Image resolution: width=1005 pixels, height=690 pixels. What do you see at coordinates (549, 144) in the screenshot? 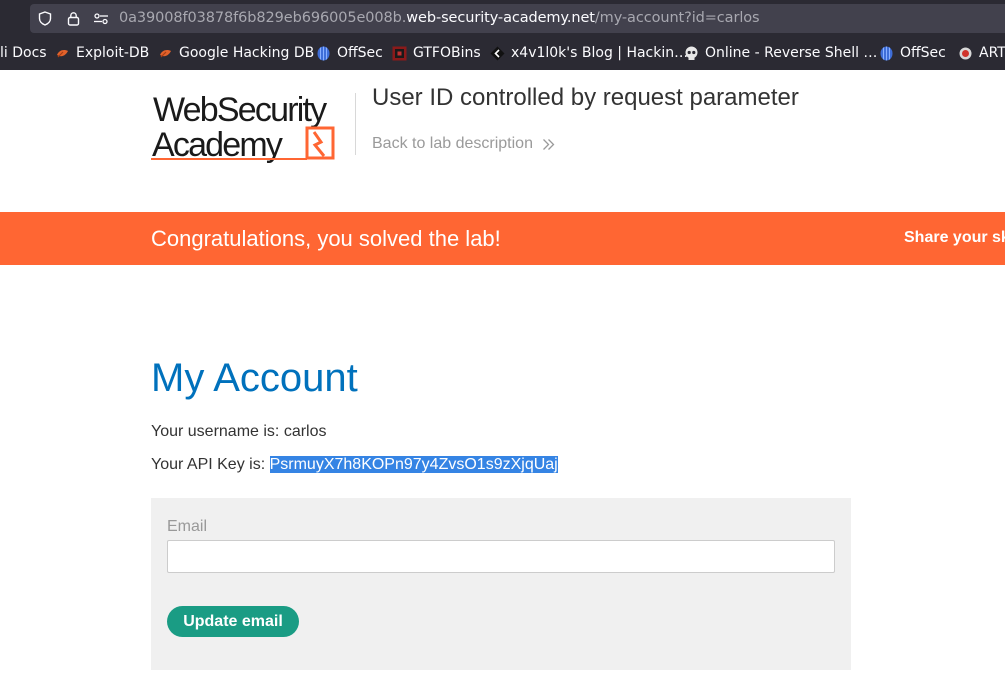
I see `double-chevron-right-icon` at bounding box center [549, 144].